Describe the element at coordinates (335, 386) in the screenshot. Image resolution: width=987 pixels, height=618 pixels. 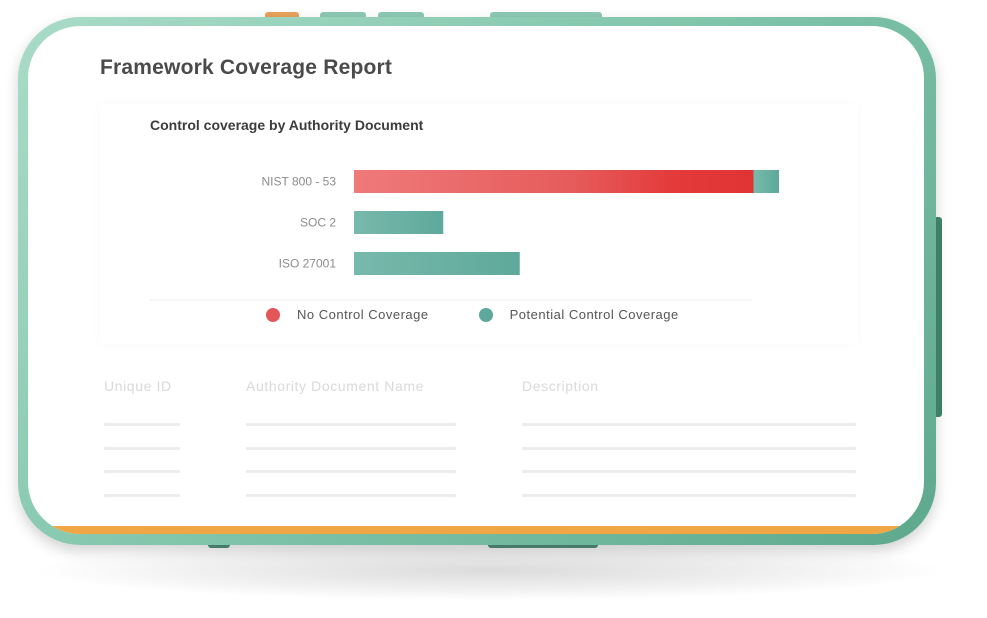
I see `table-header-authority-document-name: Authority Document Name` at that location.